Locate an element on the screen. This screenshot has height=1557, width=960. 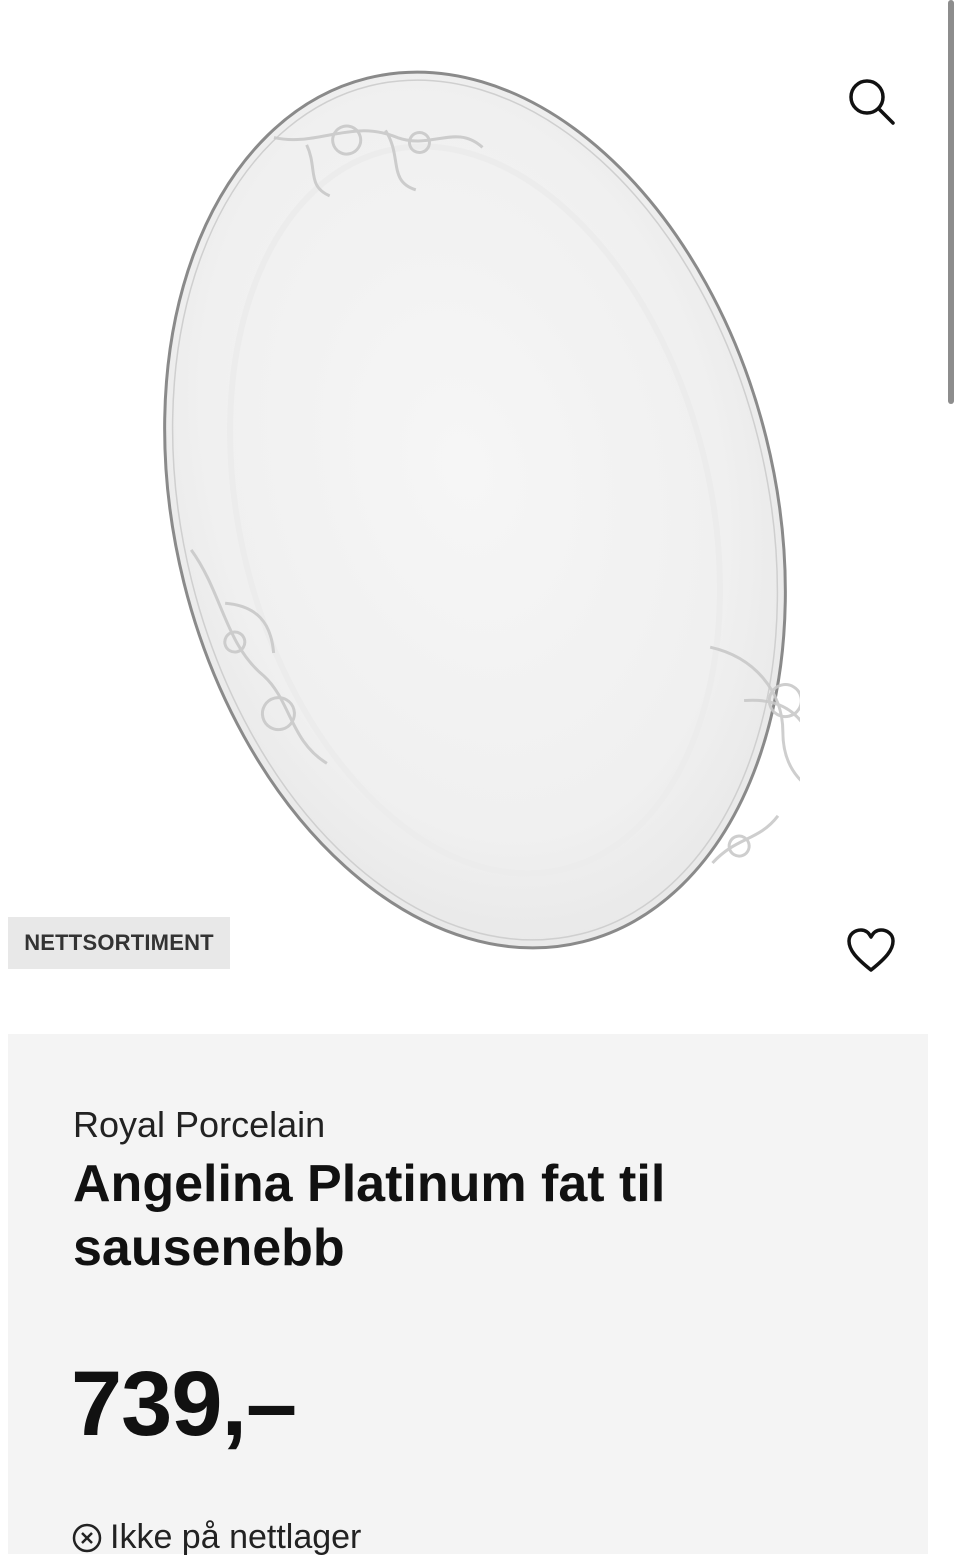
favorite-button is located at coordinates (871, 951).